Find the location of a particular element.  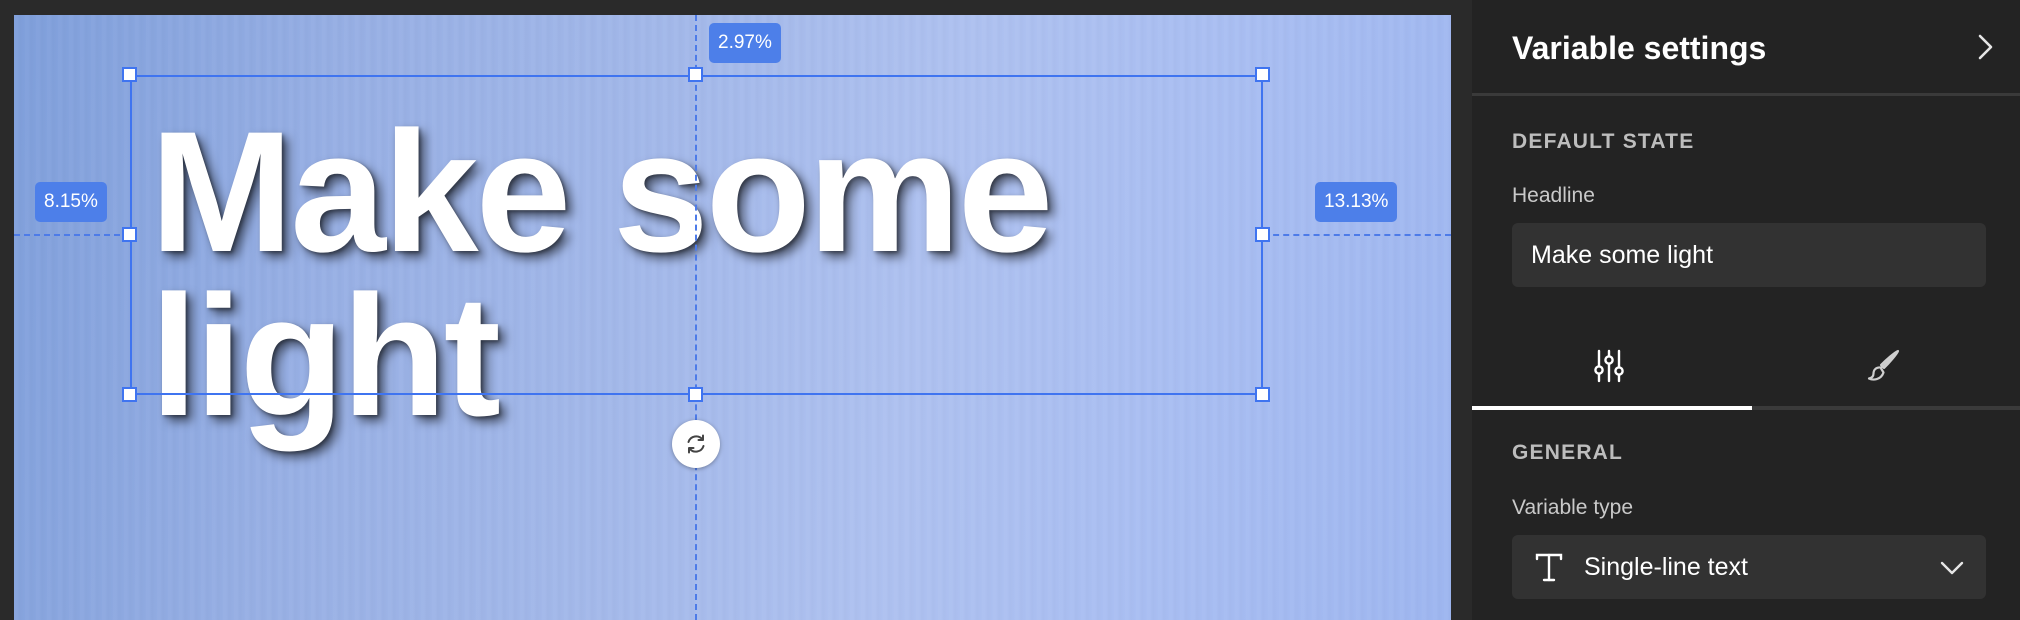

brush-icon is located at coordinates (1883, 365).